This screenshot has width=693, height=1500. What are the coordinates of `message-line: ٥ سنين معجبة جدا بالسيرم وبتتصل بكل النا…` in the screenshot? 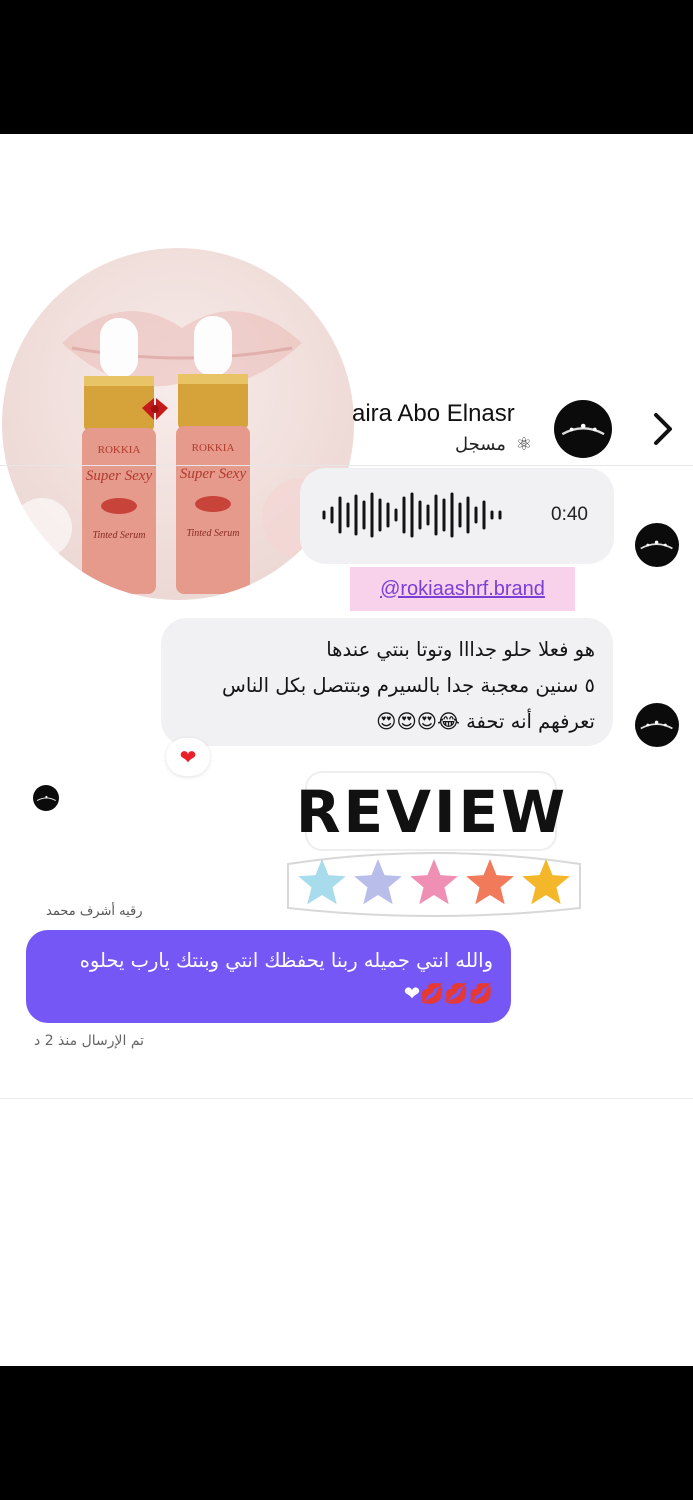 It's located at (408, 685).